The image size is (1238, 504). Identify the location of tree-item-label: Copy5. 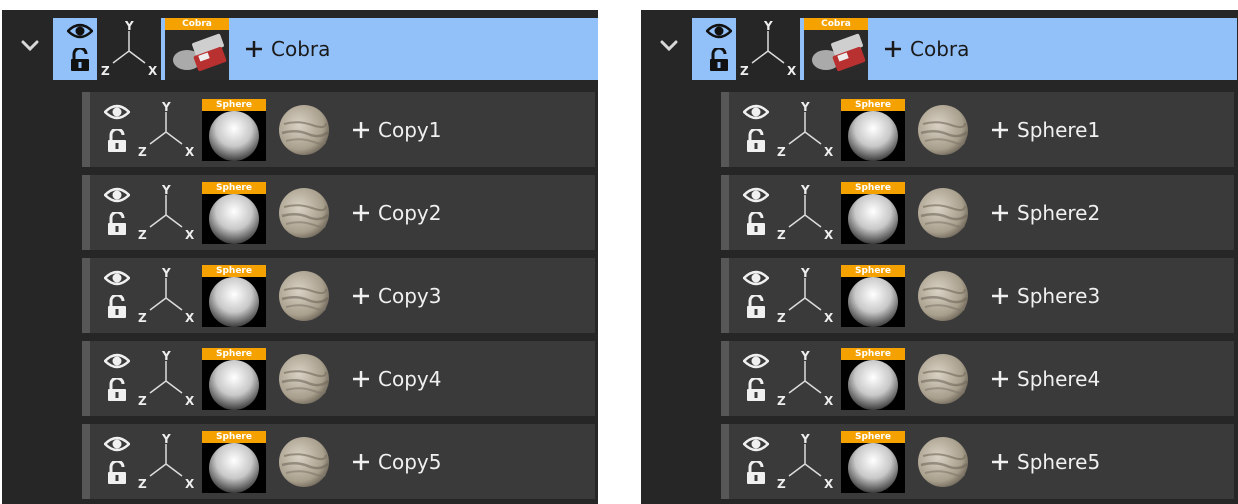
(410, 461).